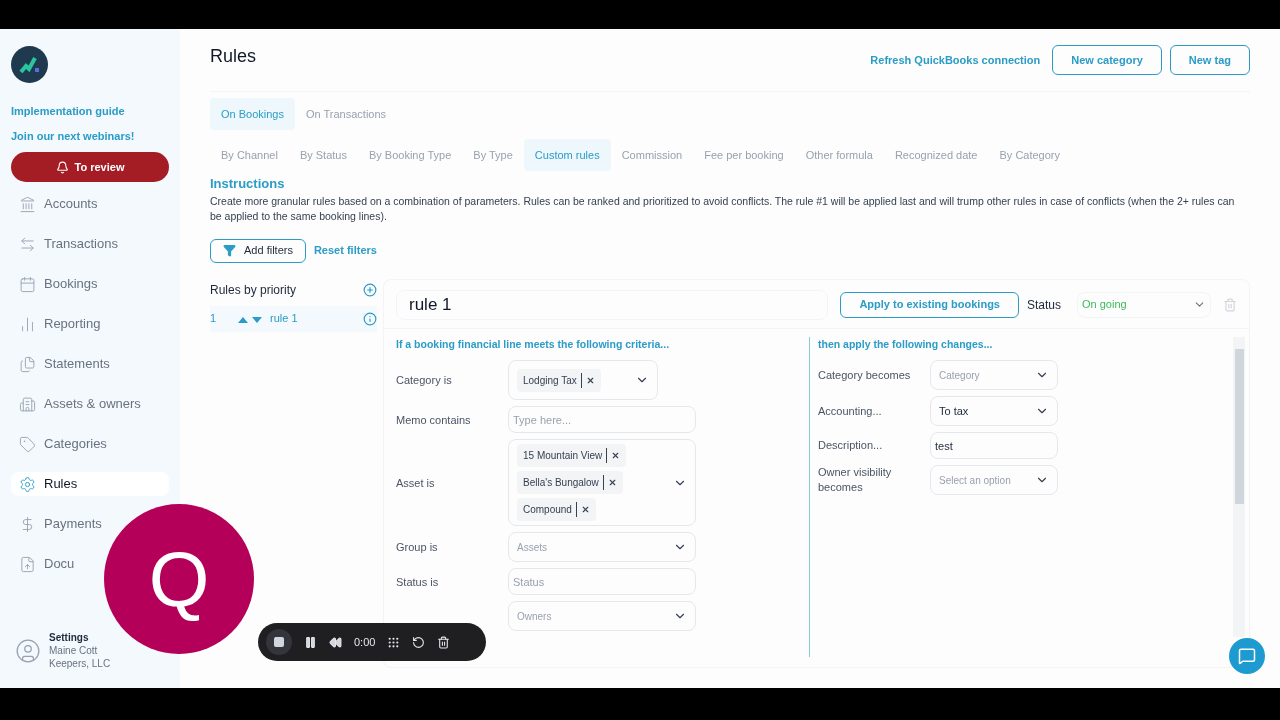  What do you see at coordinates (602, 582) in the screenshot?
I see `text-field: Status` at bounding box center [602, 582].